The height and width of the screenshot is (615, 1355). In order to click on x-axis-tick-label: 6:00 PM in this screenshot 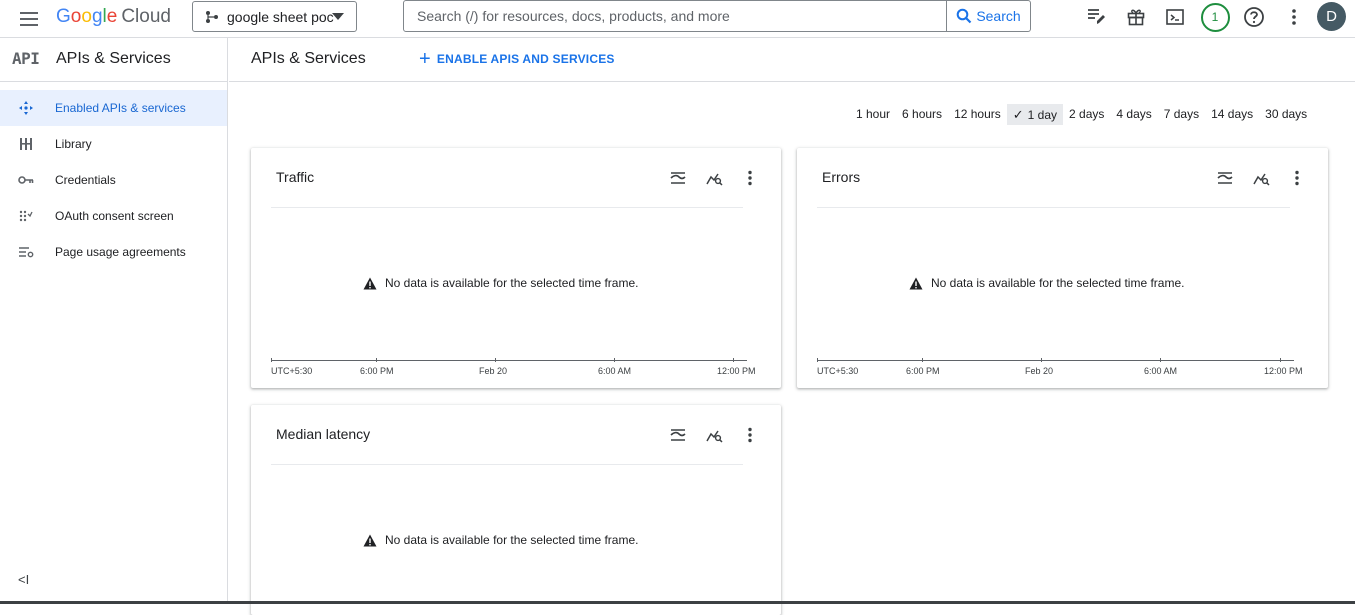, I will do `click(377, 371)`.